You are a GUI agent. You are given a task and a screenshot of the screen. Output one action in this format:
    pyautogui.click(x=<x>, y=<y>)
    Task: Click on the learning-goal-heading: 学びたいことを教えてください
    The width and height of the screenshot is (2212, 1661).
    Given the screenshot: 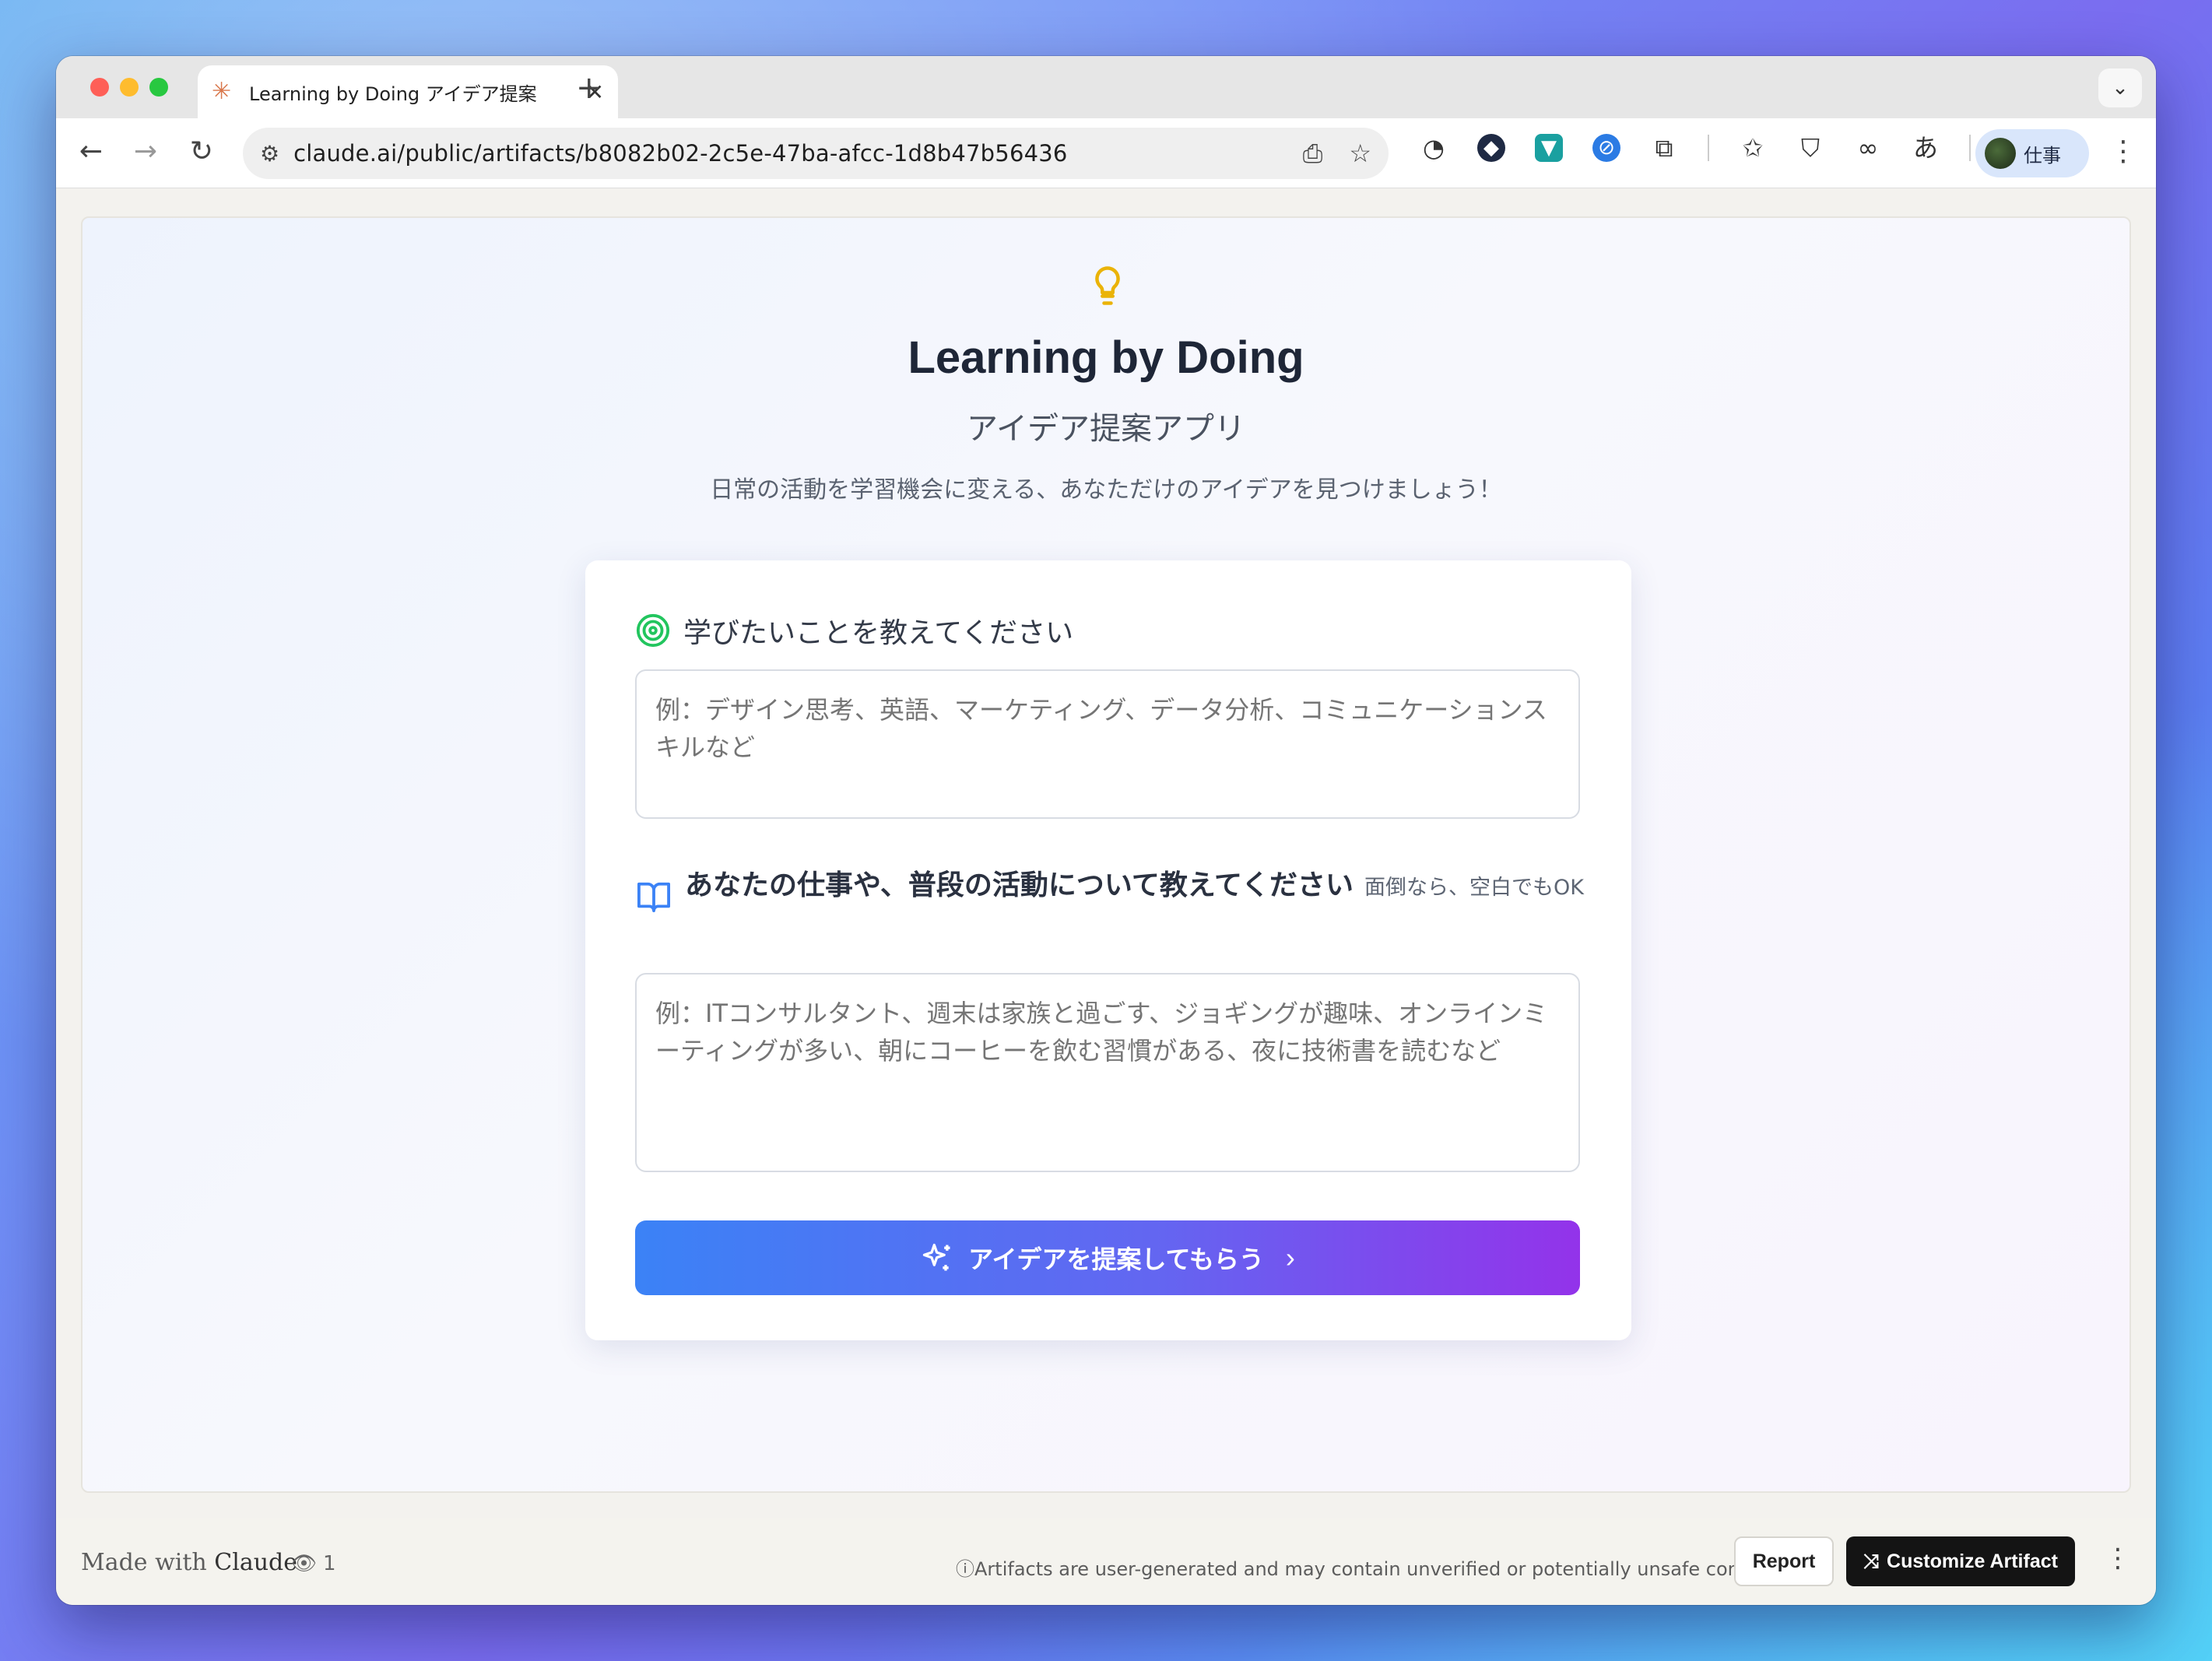 What is the action you would take?
    pyautogui.click(x=854, y=630)
    